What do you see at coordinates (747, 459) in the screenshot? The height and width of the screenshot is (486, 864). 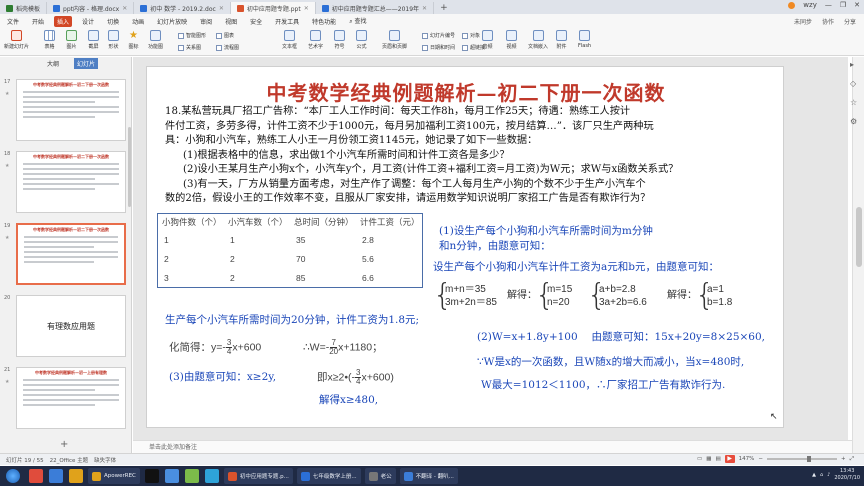 I see `zoom-level: 147%` at bounding box center [747, 459].